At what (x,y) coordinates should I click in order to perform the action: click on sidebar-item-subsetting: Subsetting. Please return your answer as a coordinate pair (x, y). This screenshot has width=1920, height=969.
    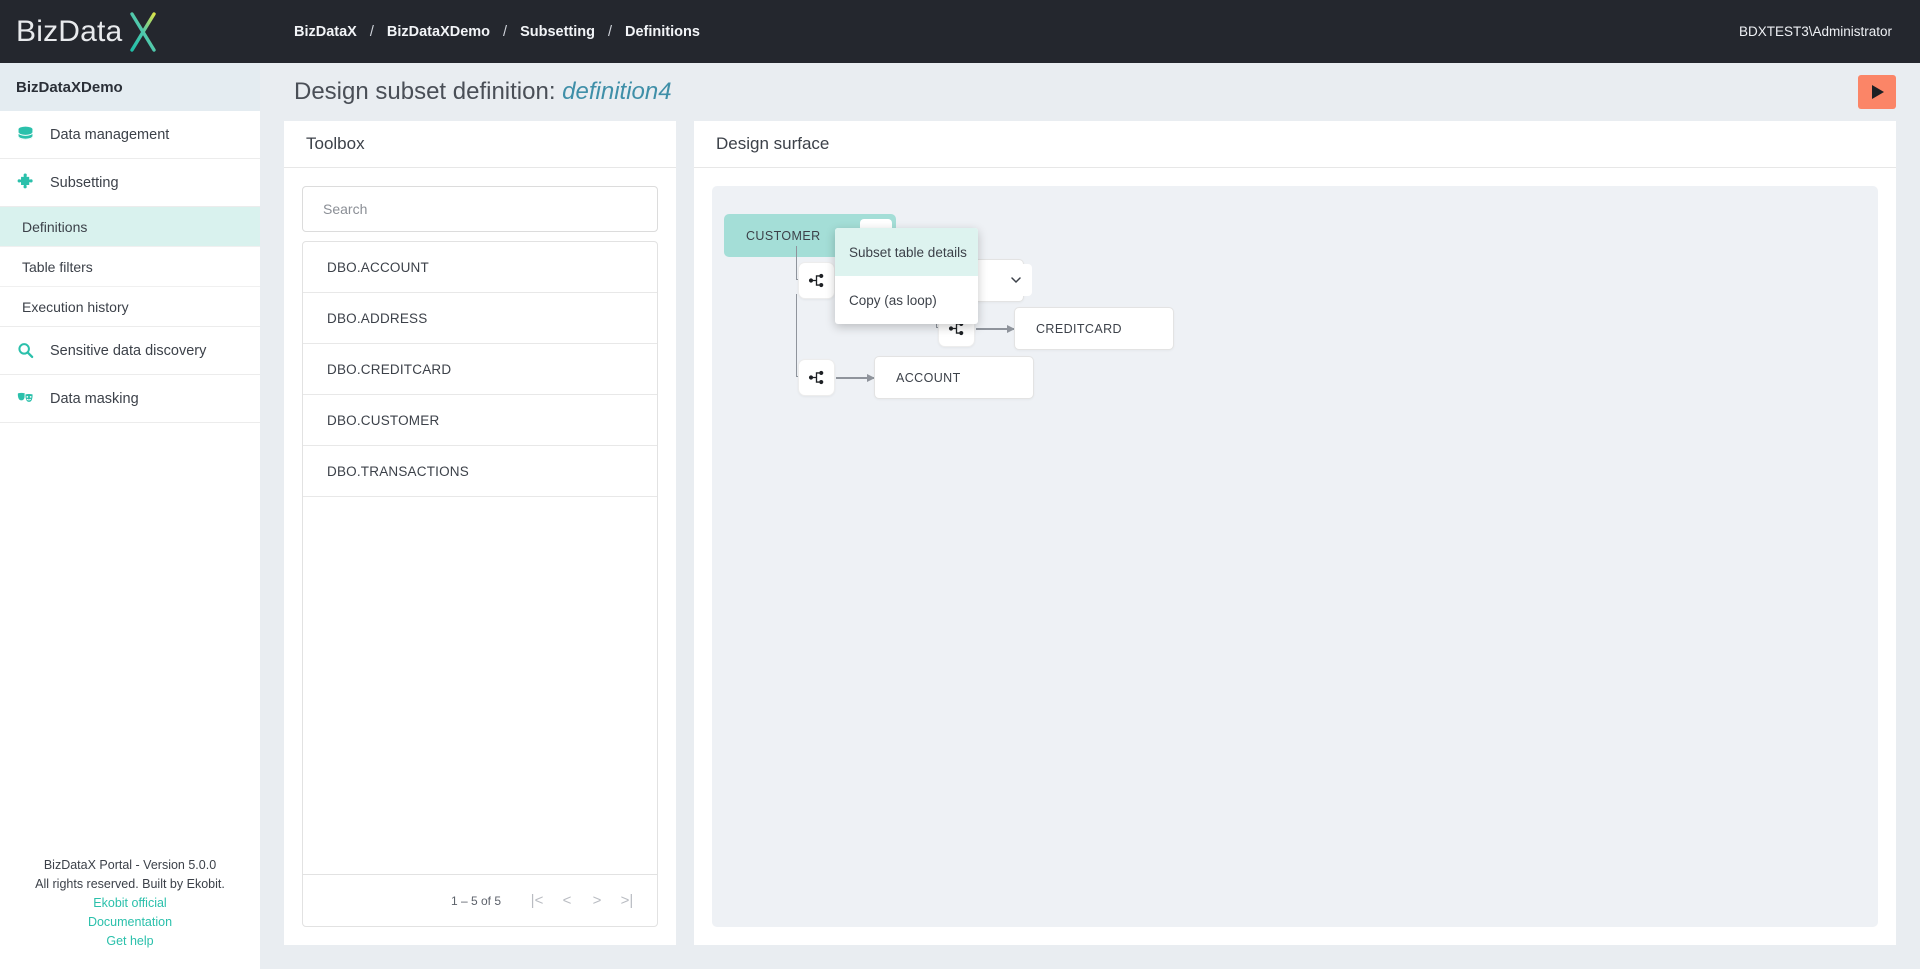
    Looking at the image, I should click on (130, 183).